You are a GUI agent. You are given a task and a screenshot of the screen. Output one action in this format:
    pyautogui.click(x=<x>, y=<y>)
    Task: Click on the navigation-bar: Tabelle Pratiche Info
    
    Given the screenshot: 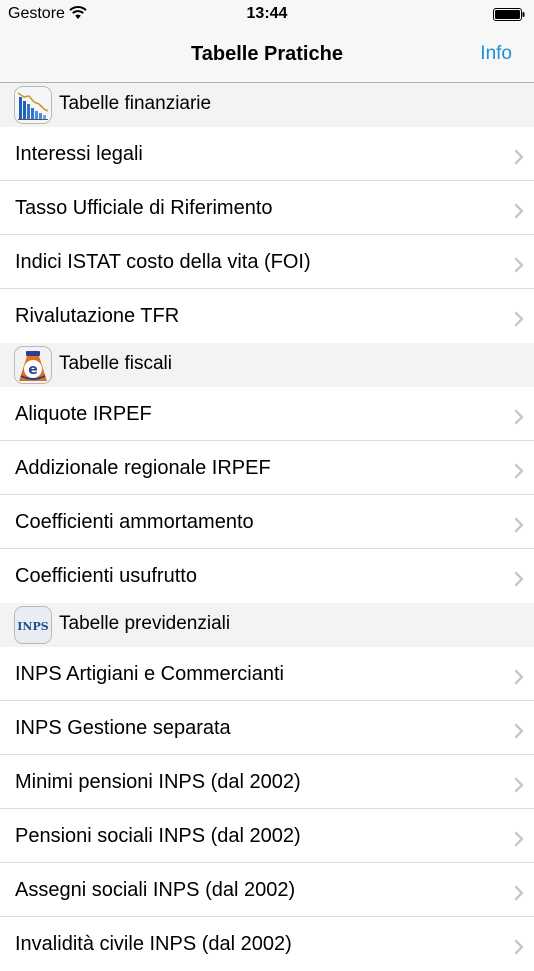 What is the action you would take?
    pyautogui.click(x=267, y=56)
    